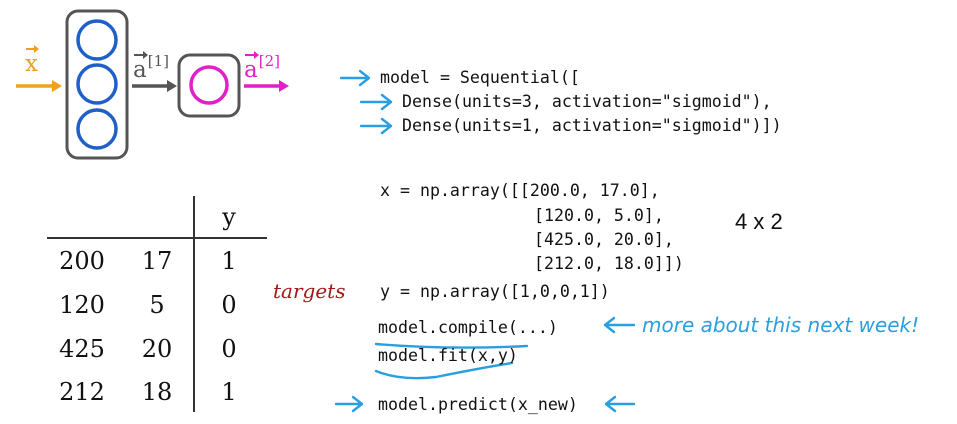  What do you see at coordinates (82, 349) in the screenshot?
I see `table-cell: 425` at bounding box center [82, 349].